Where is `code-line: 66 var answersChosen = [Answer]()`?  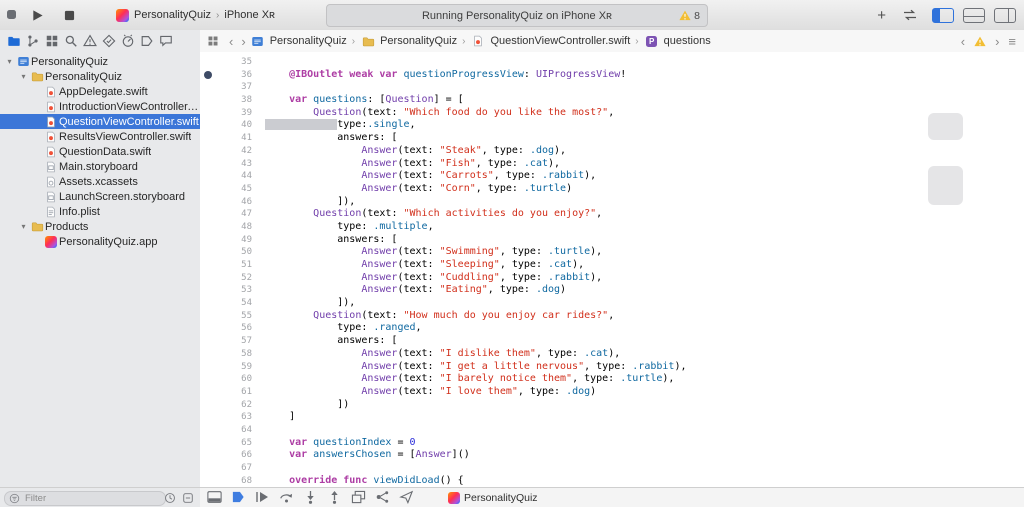
code-line: 66 var answersChosen = [Answer]() is located at coordinates (612, 455).